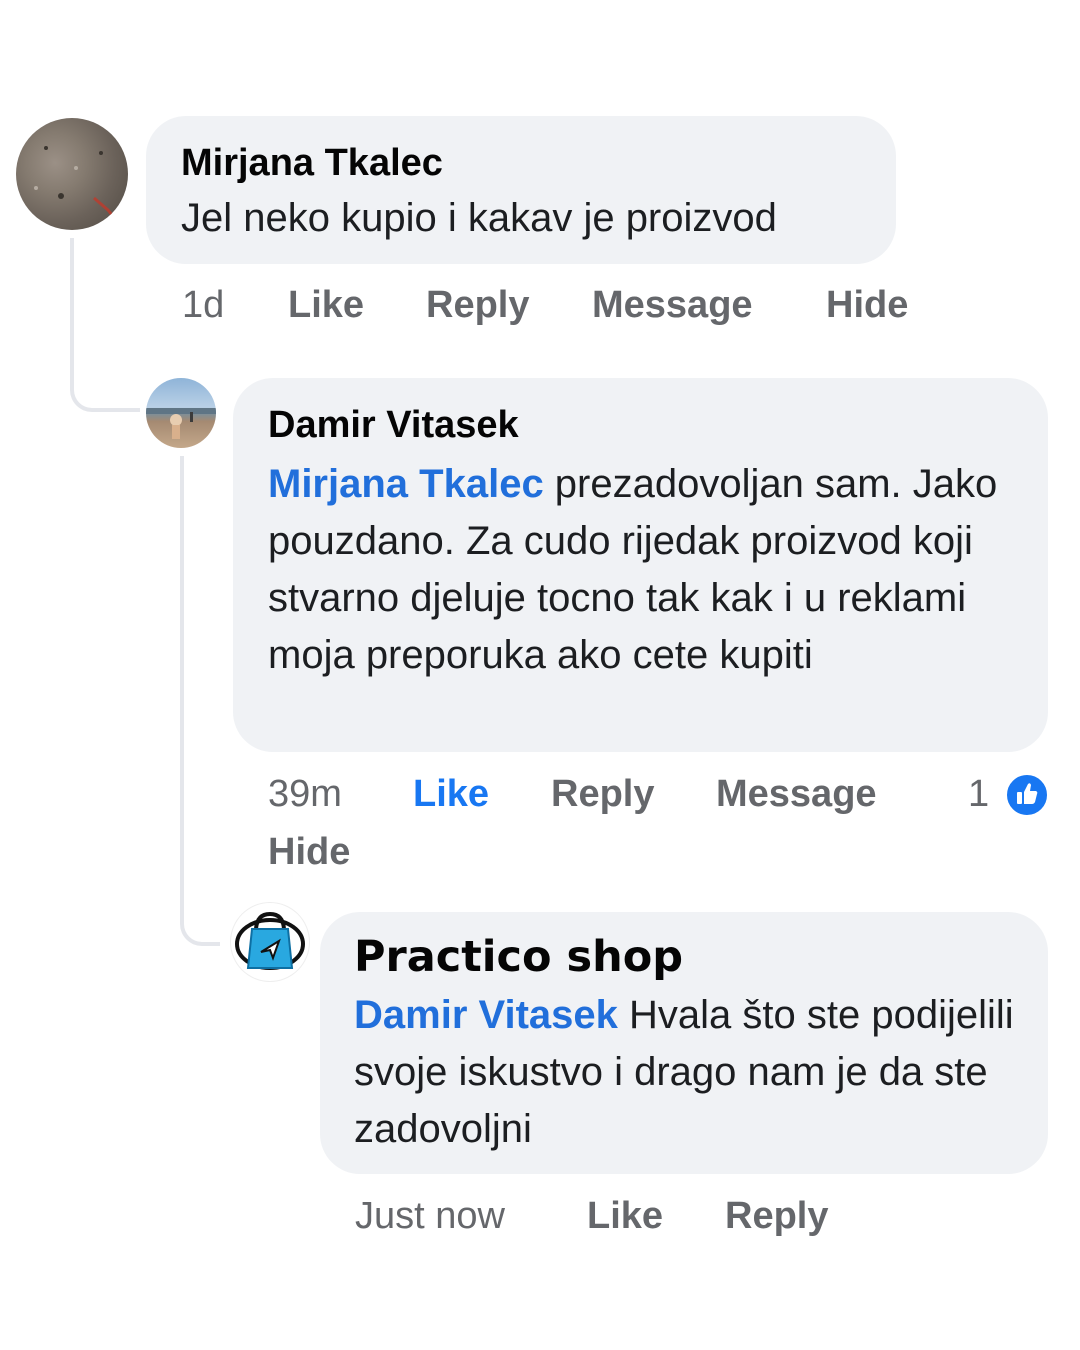 The height and width of the screenshot is (1350, 1080). What do you see at coordinates (406, 484) in the screenshot?
I see `mention-link: Mirjana Tkalec` at bounding box center [406, 484].